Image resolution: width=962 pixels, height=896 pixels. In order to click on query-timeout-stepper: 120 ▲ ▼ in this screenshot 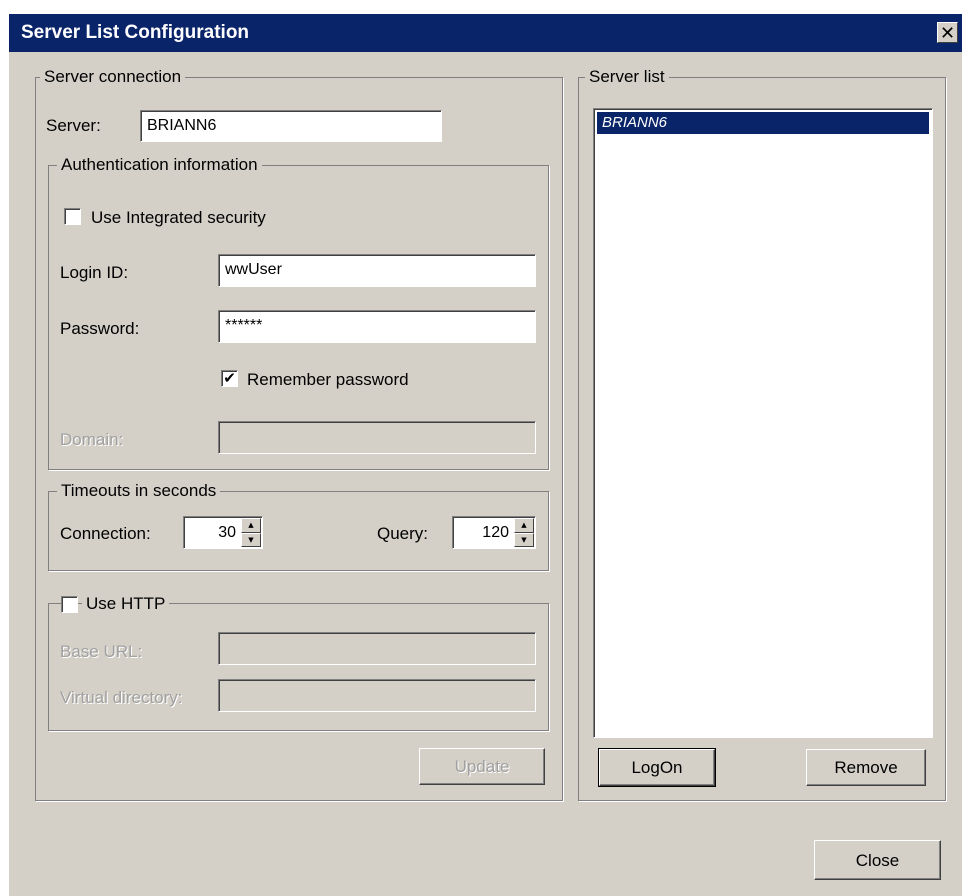, I will do `click(494, 532)`.